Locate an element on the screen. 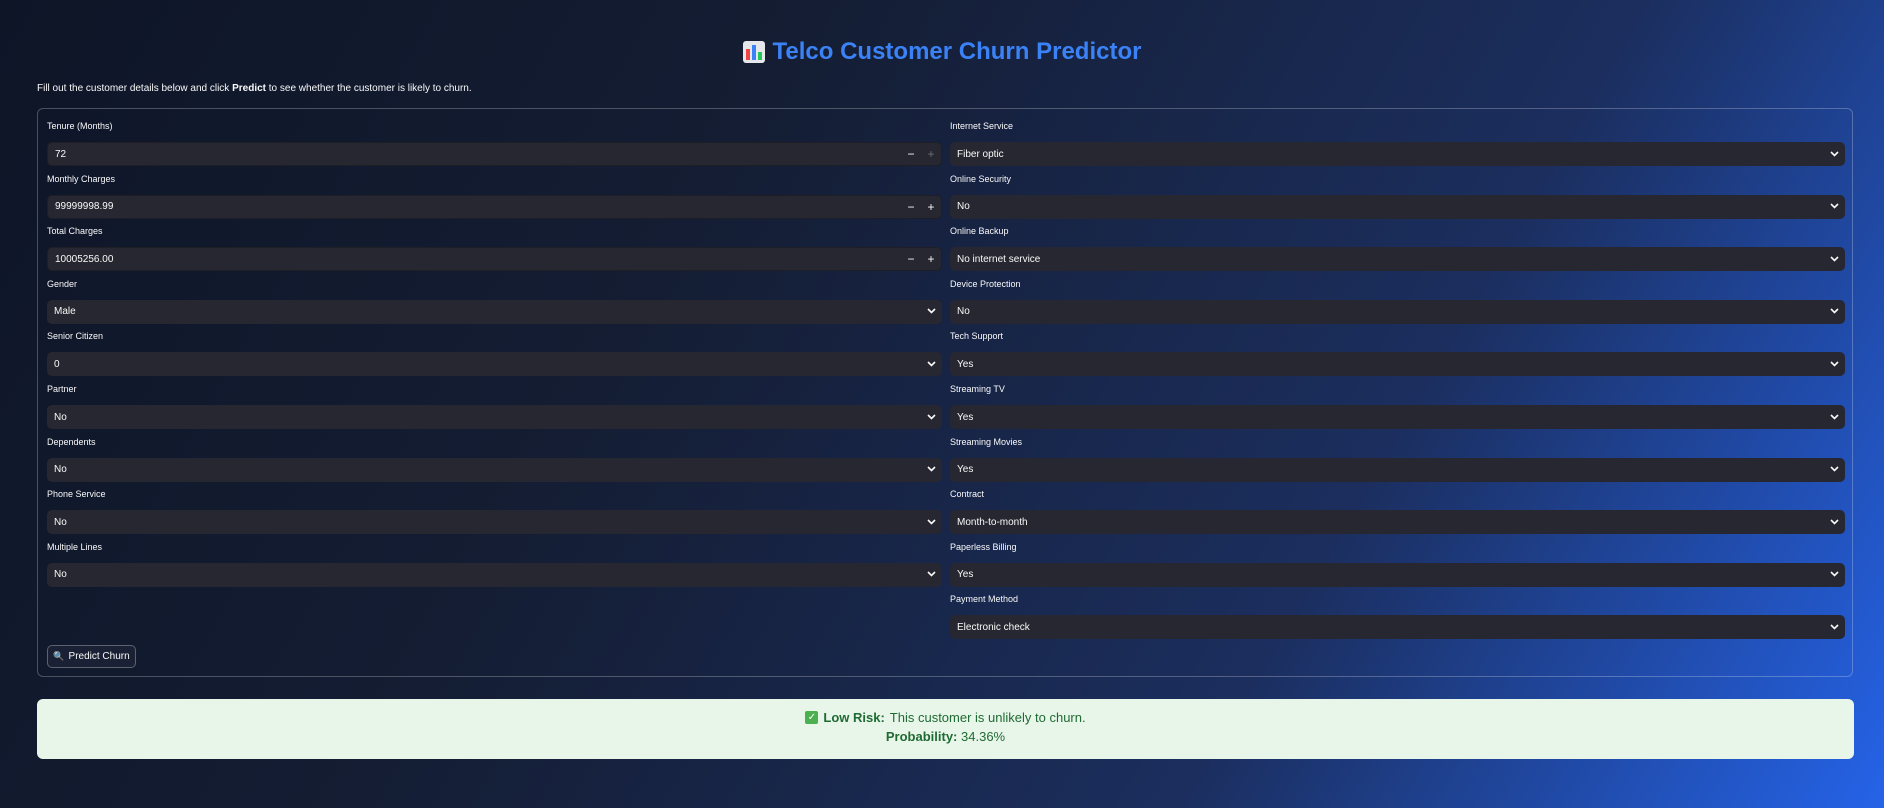  field-value: Fiber optic is located at coordinates (980, 154).